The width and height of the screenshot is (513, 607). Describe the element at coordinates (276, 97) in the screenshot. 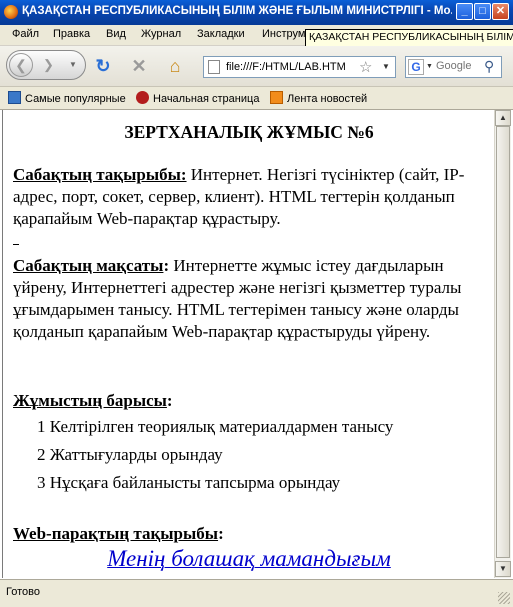

I see `rss-feed-icon` at that location.